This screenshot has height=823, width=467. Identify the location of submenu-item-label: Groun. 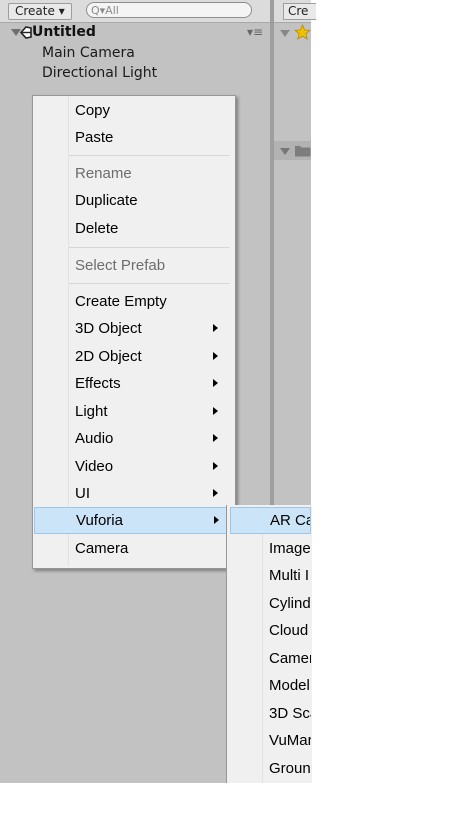
(290, 768).